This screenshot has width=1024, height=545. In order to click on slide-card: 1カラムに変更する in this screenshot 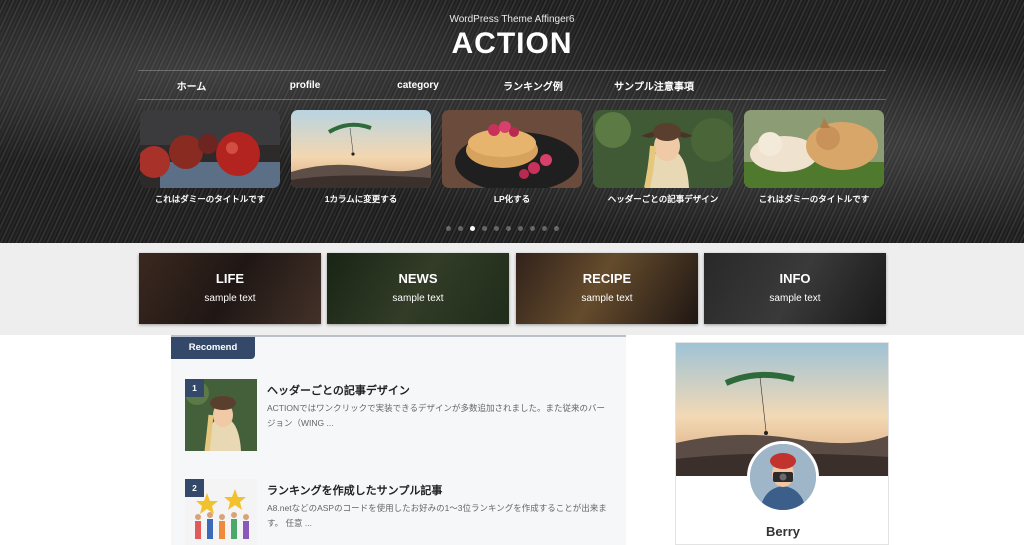, I will do `click(361, 157)`.